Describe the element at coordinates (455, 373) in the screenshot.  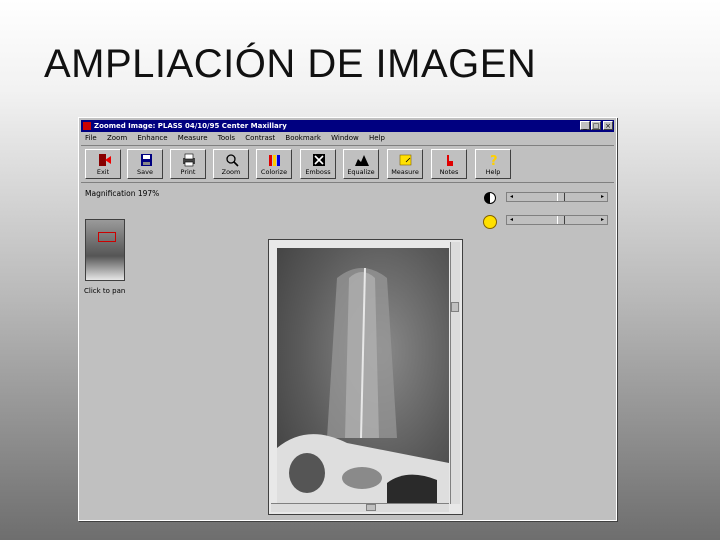
I see `vertical-scrollbar` at that location.